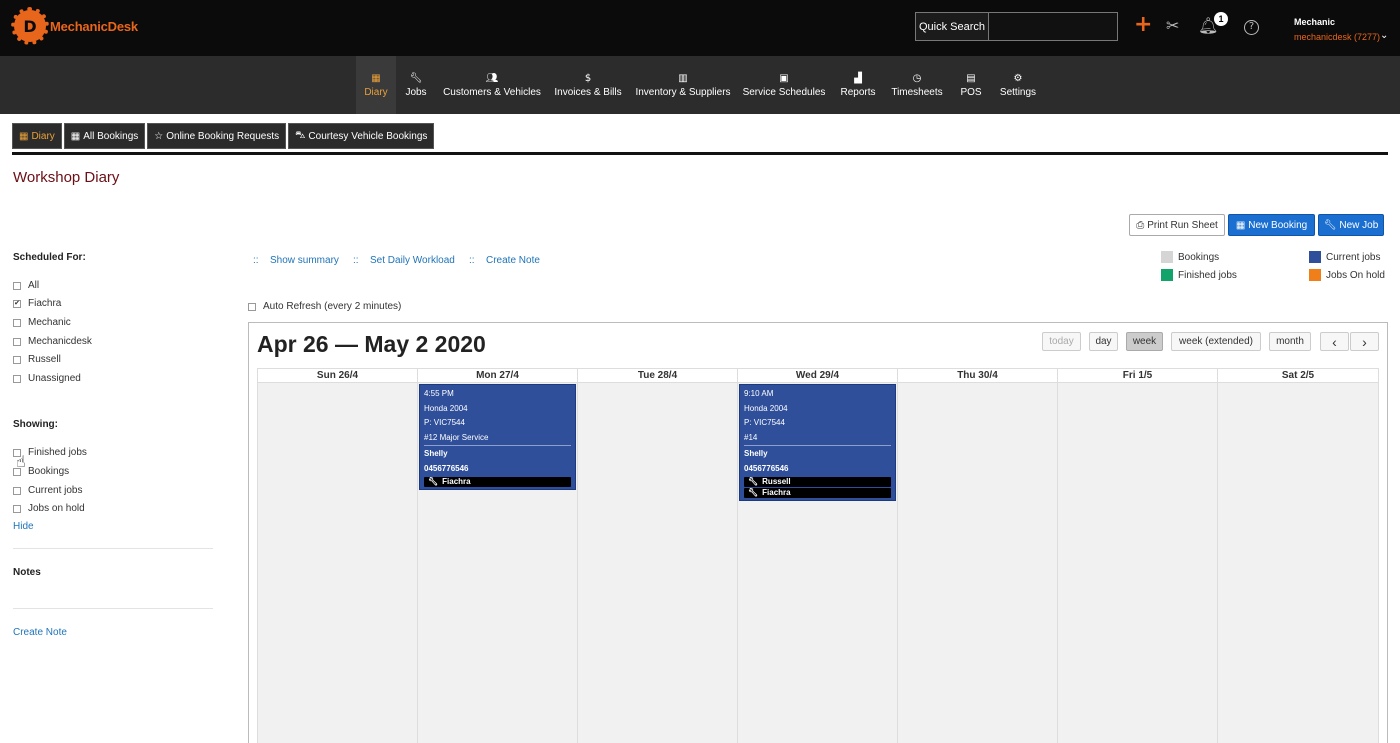 Image resolution: width=1400 pixels, height=743 pixels. What do you see at coordinates (1137, 375) in the screenshot?
I see `day-header: Fri 1/5` at bounding box center [1137, 375].